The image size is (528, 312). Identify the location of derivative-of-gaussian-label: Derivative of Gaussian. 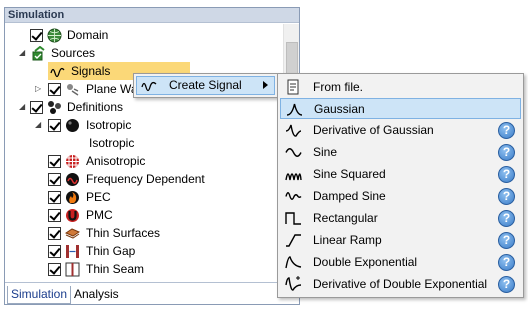
(373, 130).